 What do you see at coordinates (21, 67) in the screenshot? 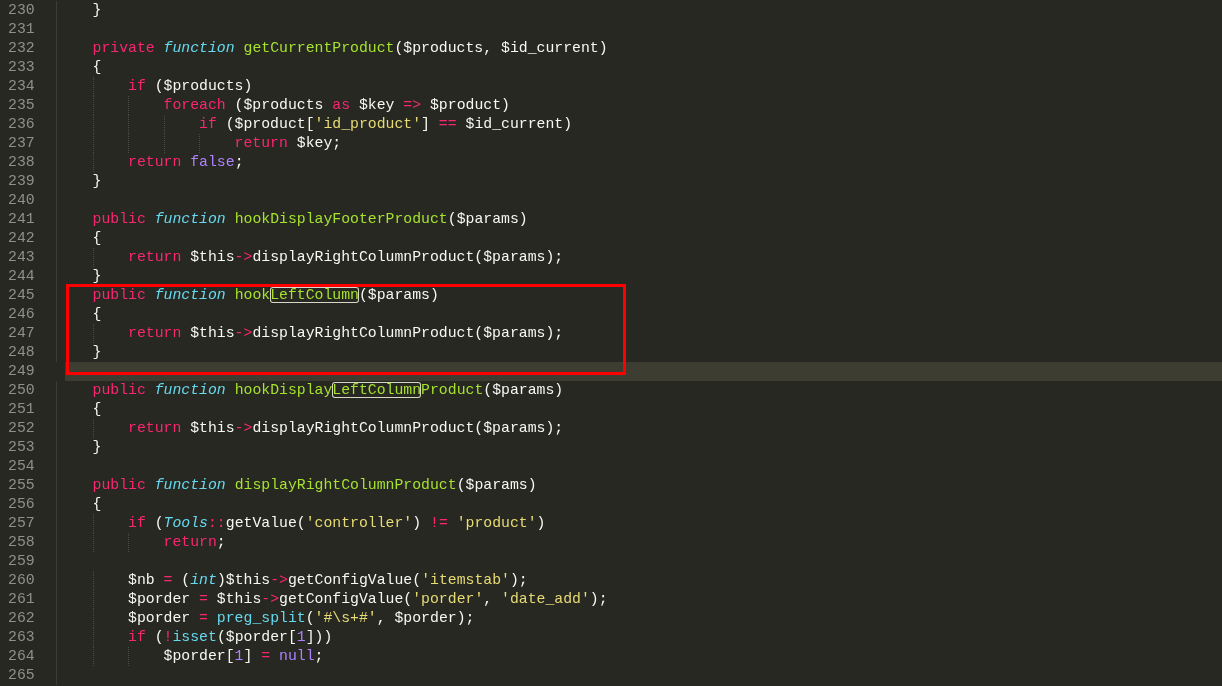
I see `line-number: 233` at bounding box center [21, 67].